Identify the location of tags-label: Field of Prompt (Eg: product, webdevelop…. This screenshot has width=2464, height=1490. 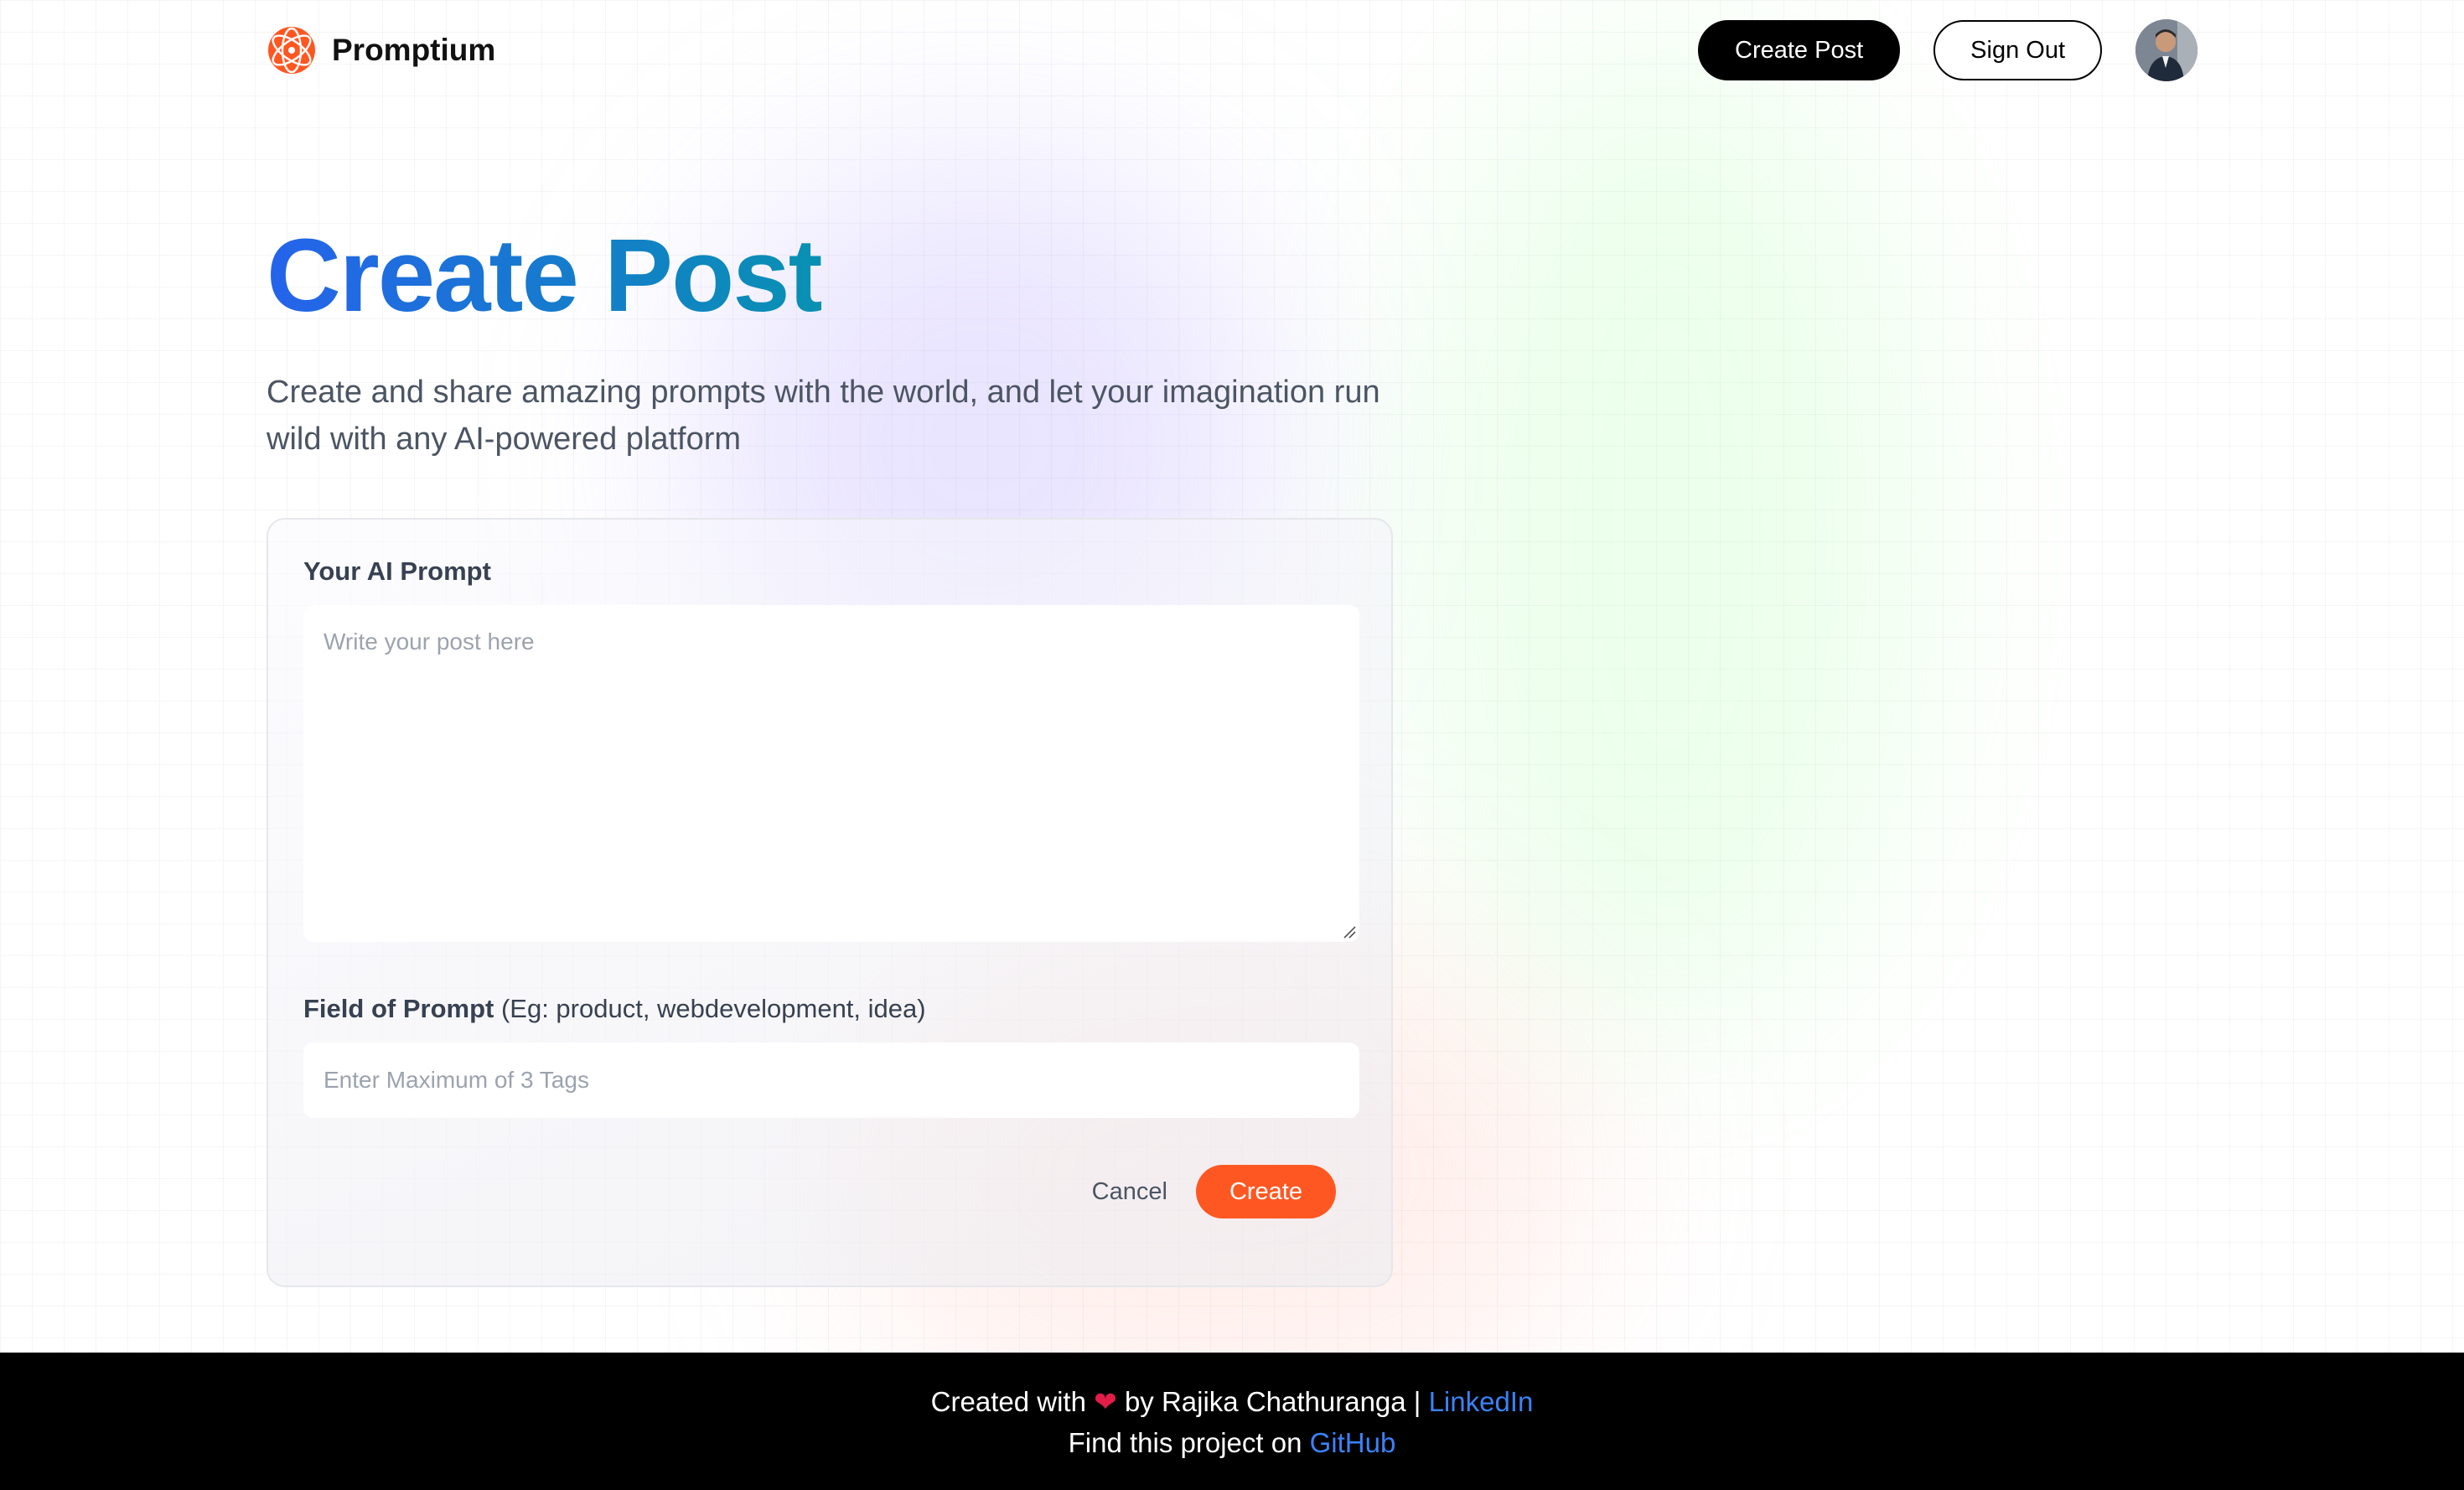
(829, 1009).